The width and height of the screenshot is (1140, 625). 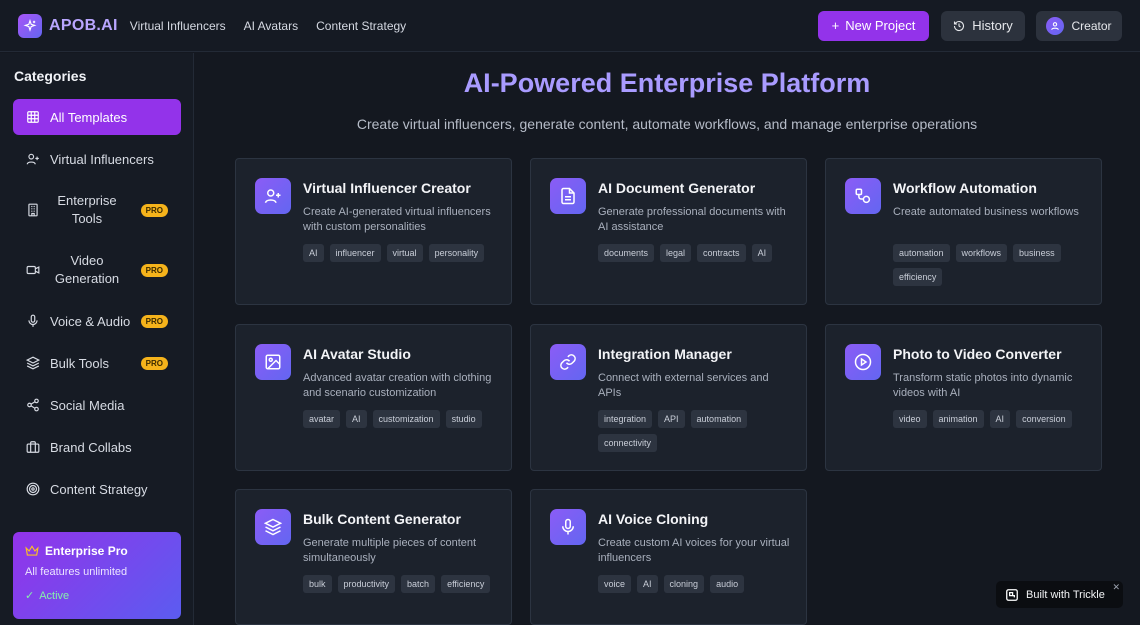 What do you see at coordinates (33, 210) in the screenshot?
I see `building-icon` at bounding box center [33, 210].